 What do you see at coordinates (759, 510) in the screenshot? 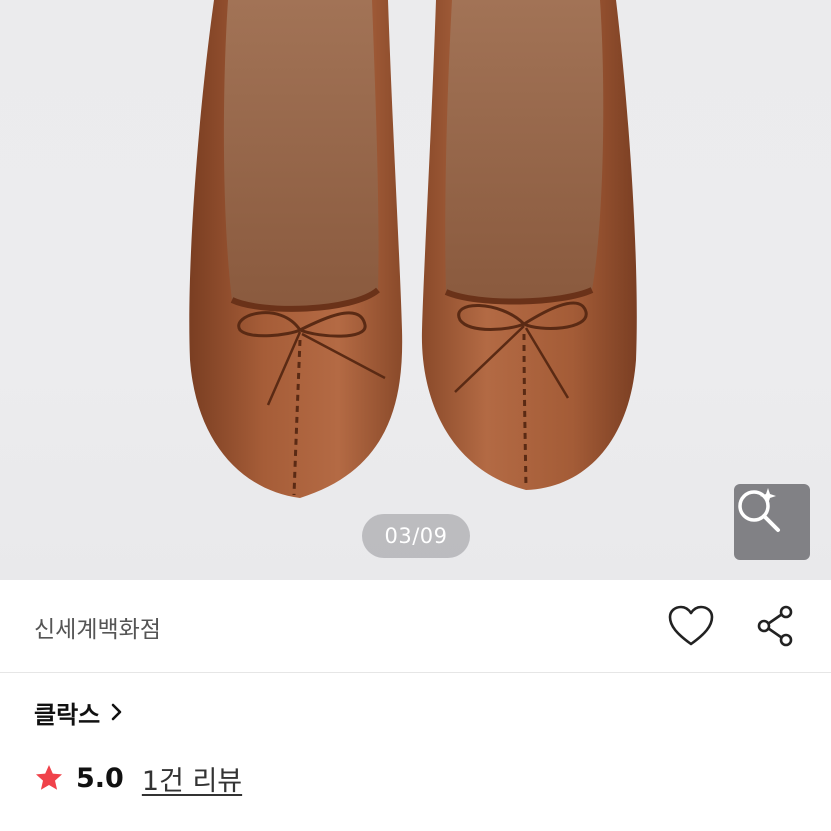
I see `image-search-icon` at bounding box center [759, 510].